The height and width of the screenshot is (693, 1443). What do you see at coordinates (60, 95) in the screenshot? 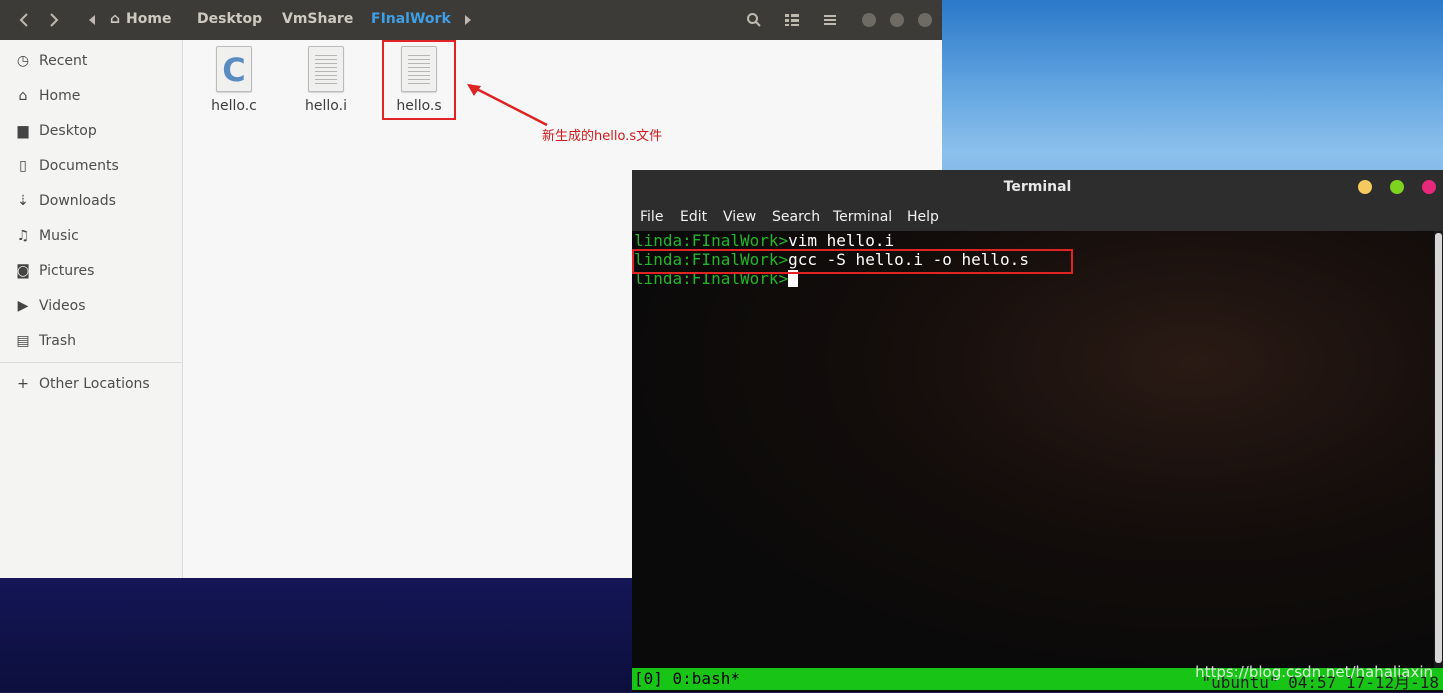
I see `sidebar-item-label: Home` at bounding box center [60, 95].